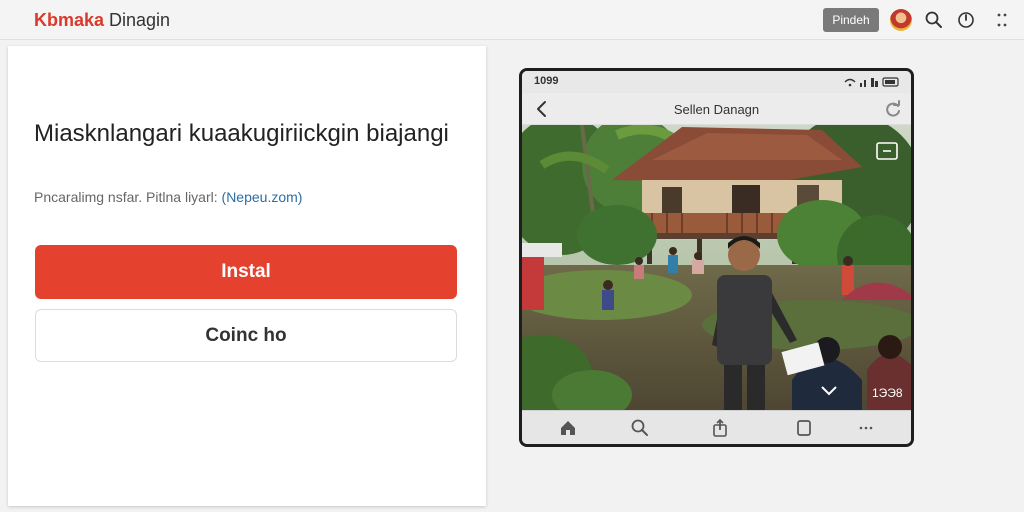 This screenshot has width=1024, height=512. What do you see at coordinates (720, 428) in the screenshot?
I see `share-icon` at bounding box center [720, 428].